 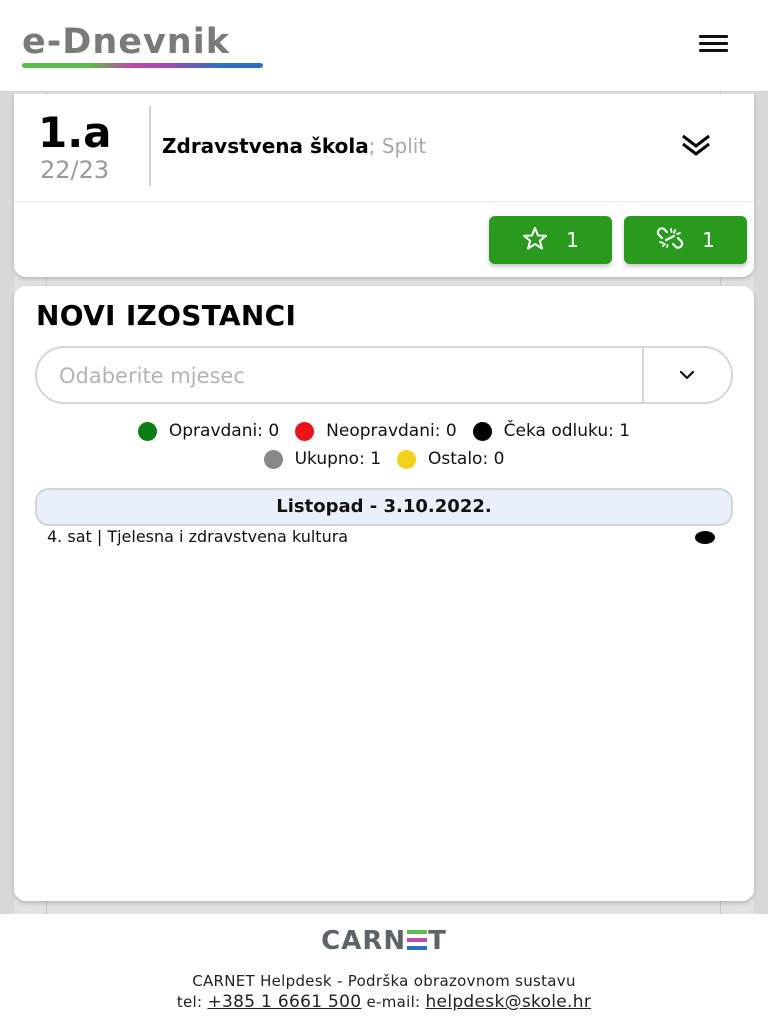 I want to click on absence-status-dot, so click(x=705, y=537).